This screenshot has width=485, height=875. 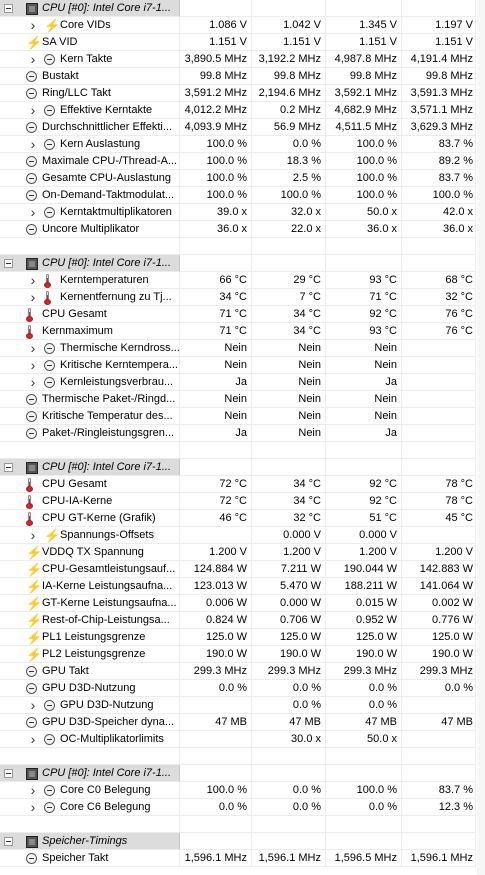 What do you see at coordinates (364, 110) in the screenshot?
I see `value-cell-max: 4,682.9 MHz` at bounding box center [364, 110].